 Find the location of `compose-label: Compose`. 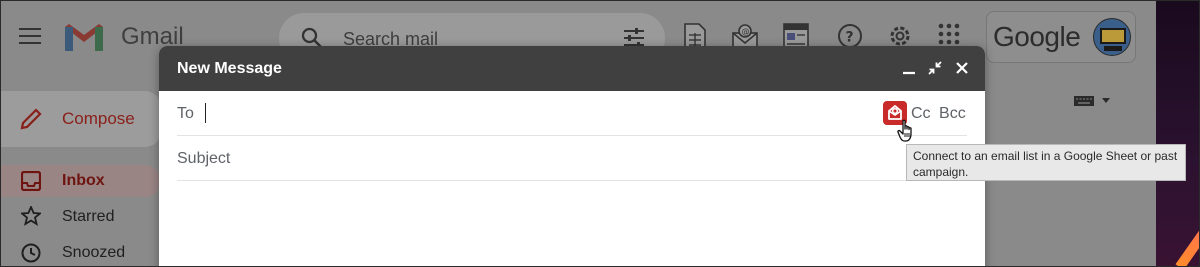

compose-label: Compose is located at coordinates (98, 118).